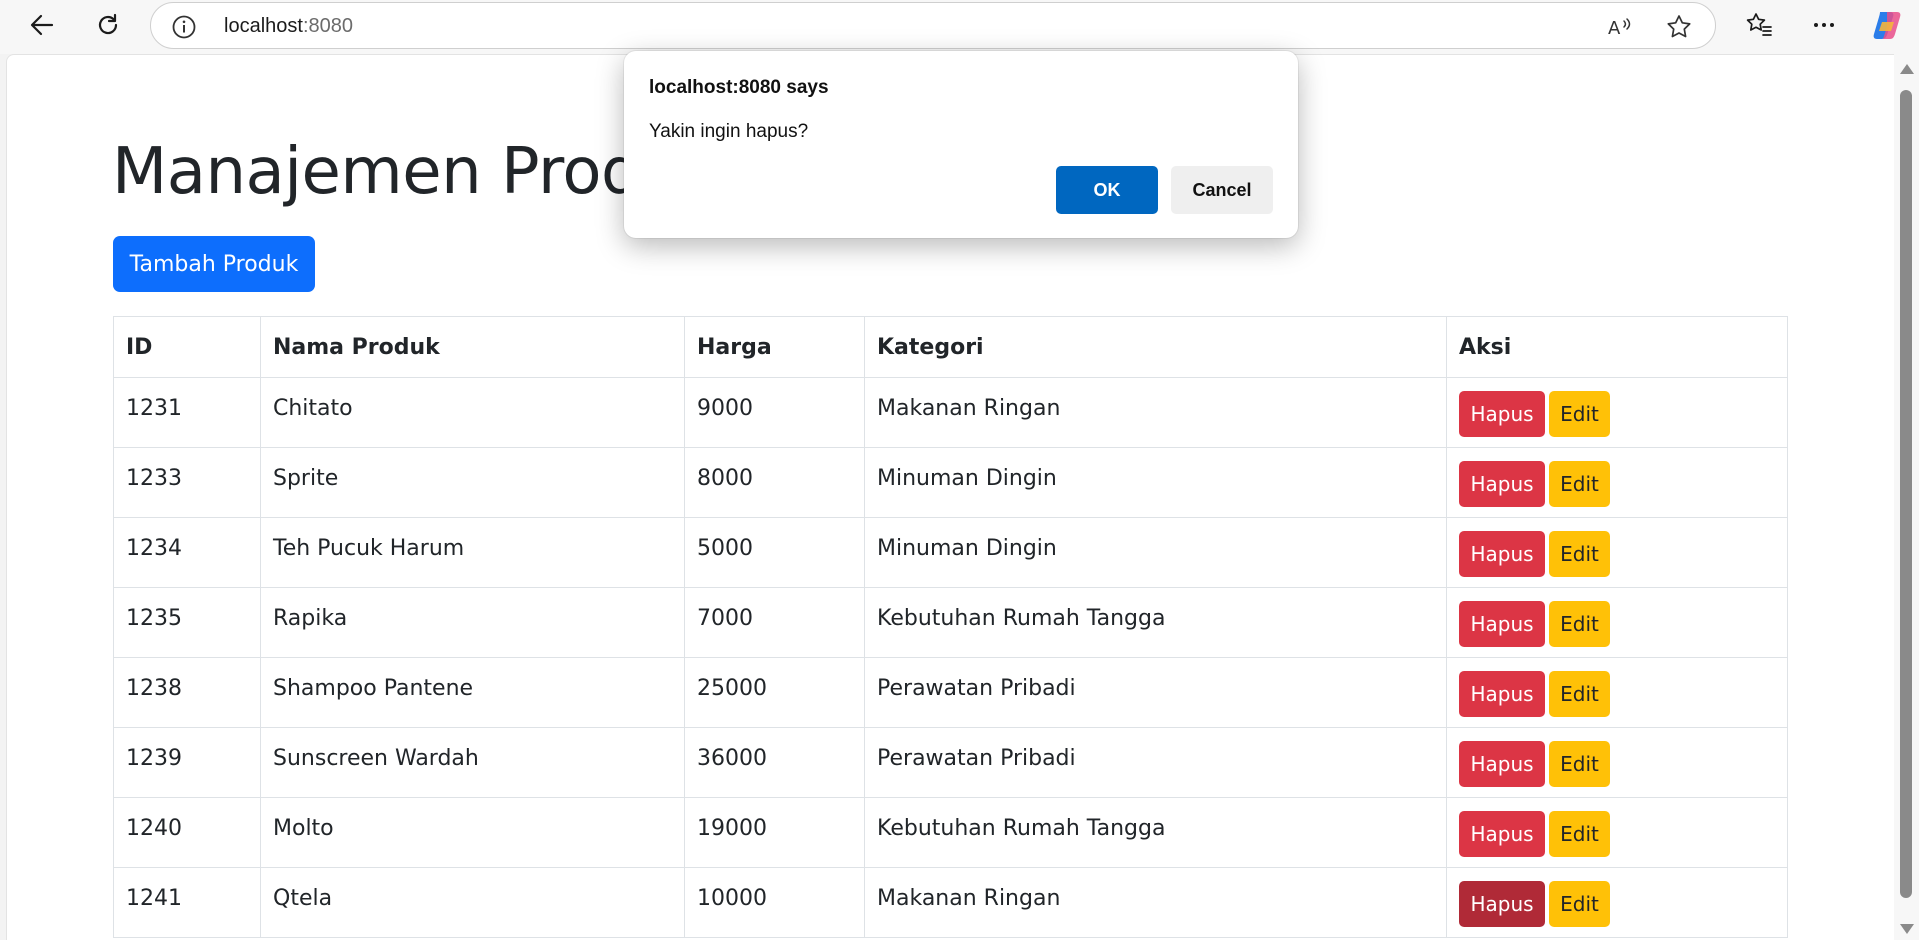 This screenshot has height=940, width=1919. What do you see at coordinates (1155, 347) in the screenshot?
I see `header-category: Kategori` at bounding box center [1155, 347].